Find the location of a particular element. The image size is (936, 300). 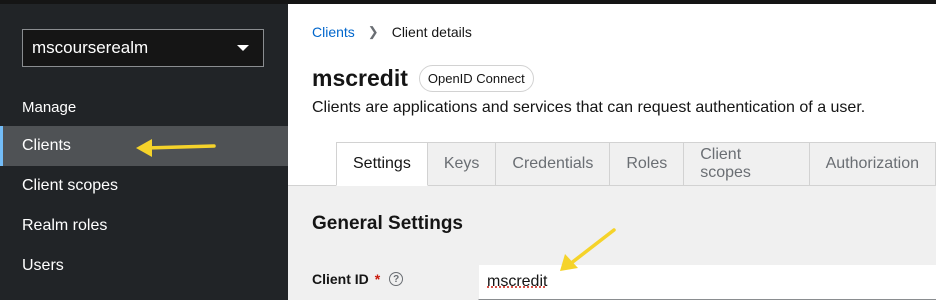

client-id-input: mscredit is located at coordinates (707, 282).